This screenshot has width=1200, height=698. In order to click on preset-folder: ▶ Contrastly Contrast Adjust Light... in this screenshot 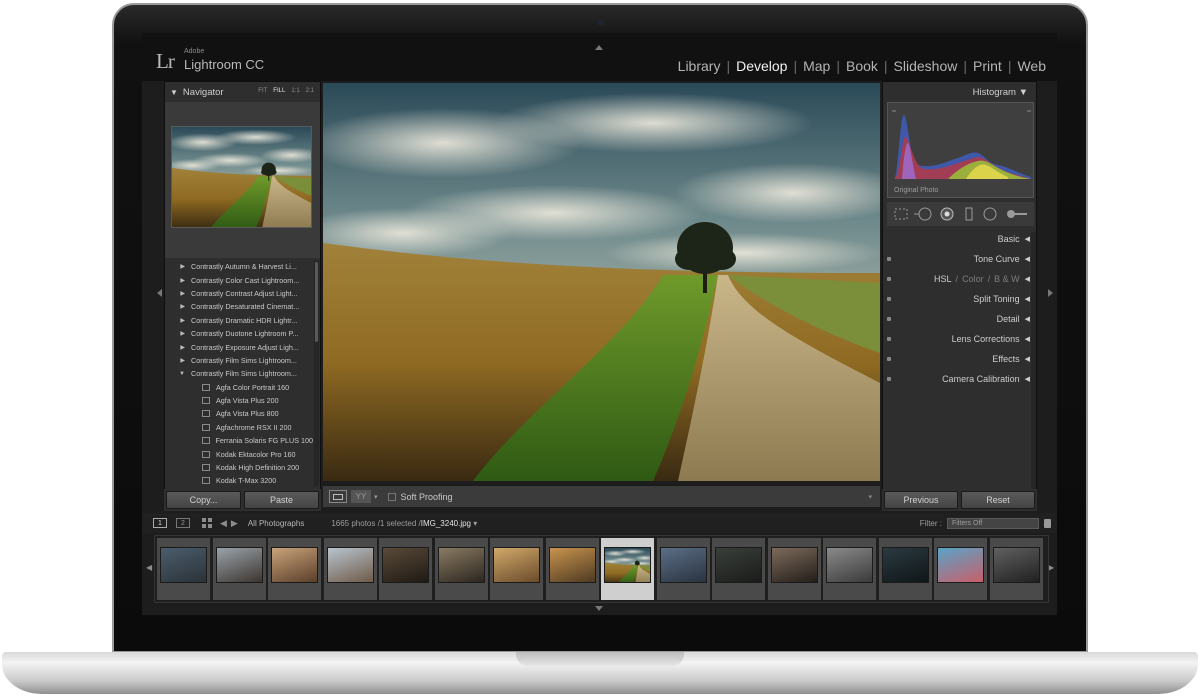, I will do `click(239, 293)`.